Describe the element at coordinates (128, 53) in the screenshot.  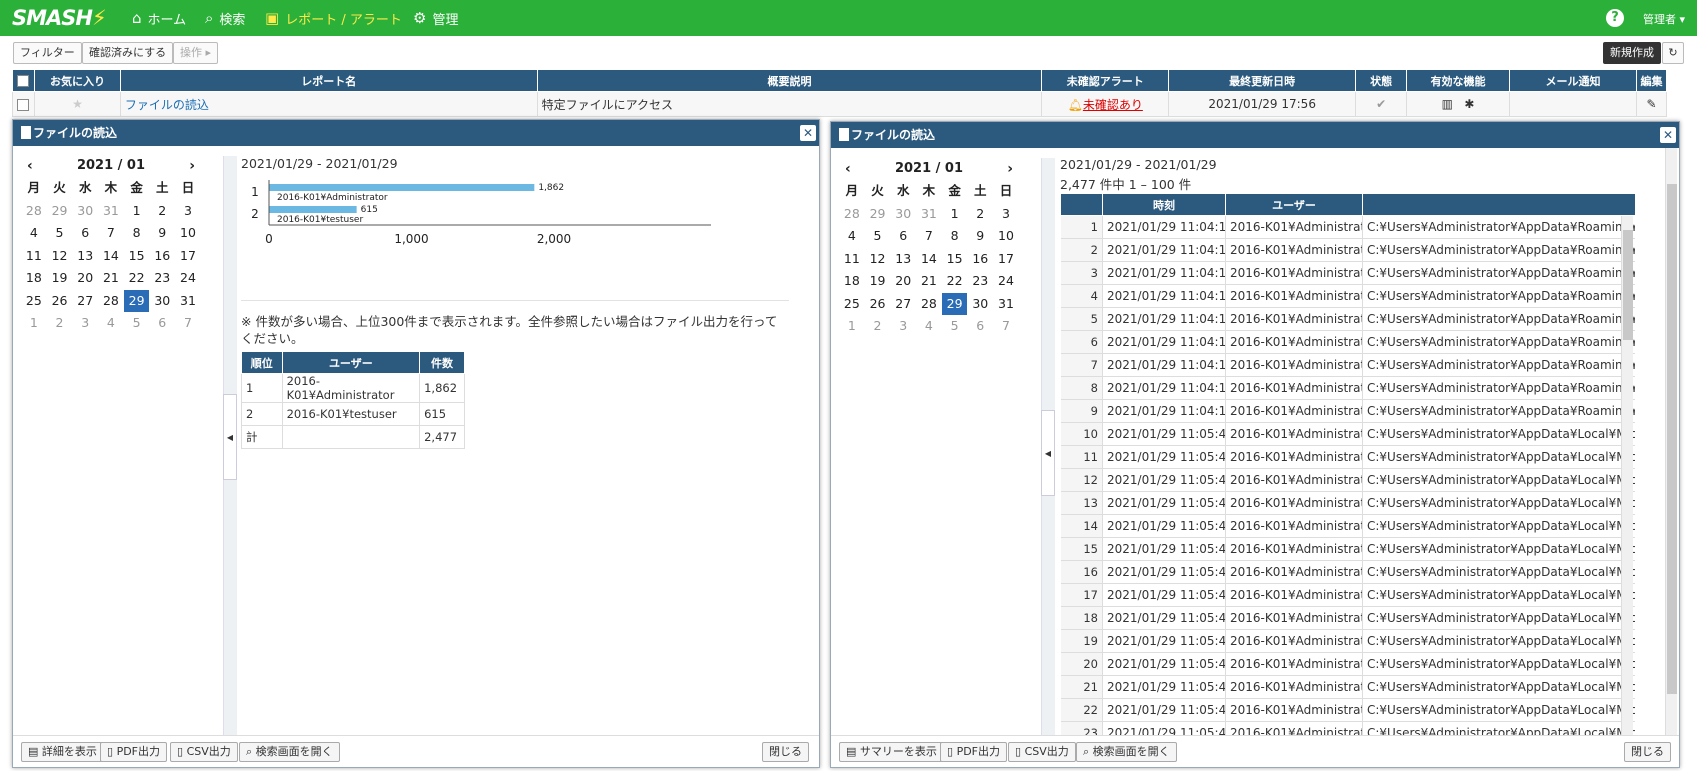
I see `confirm-button: 確認済みにする` at that location.